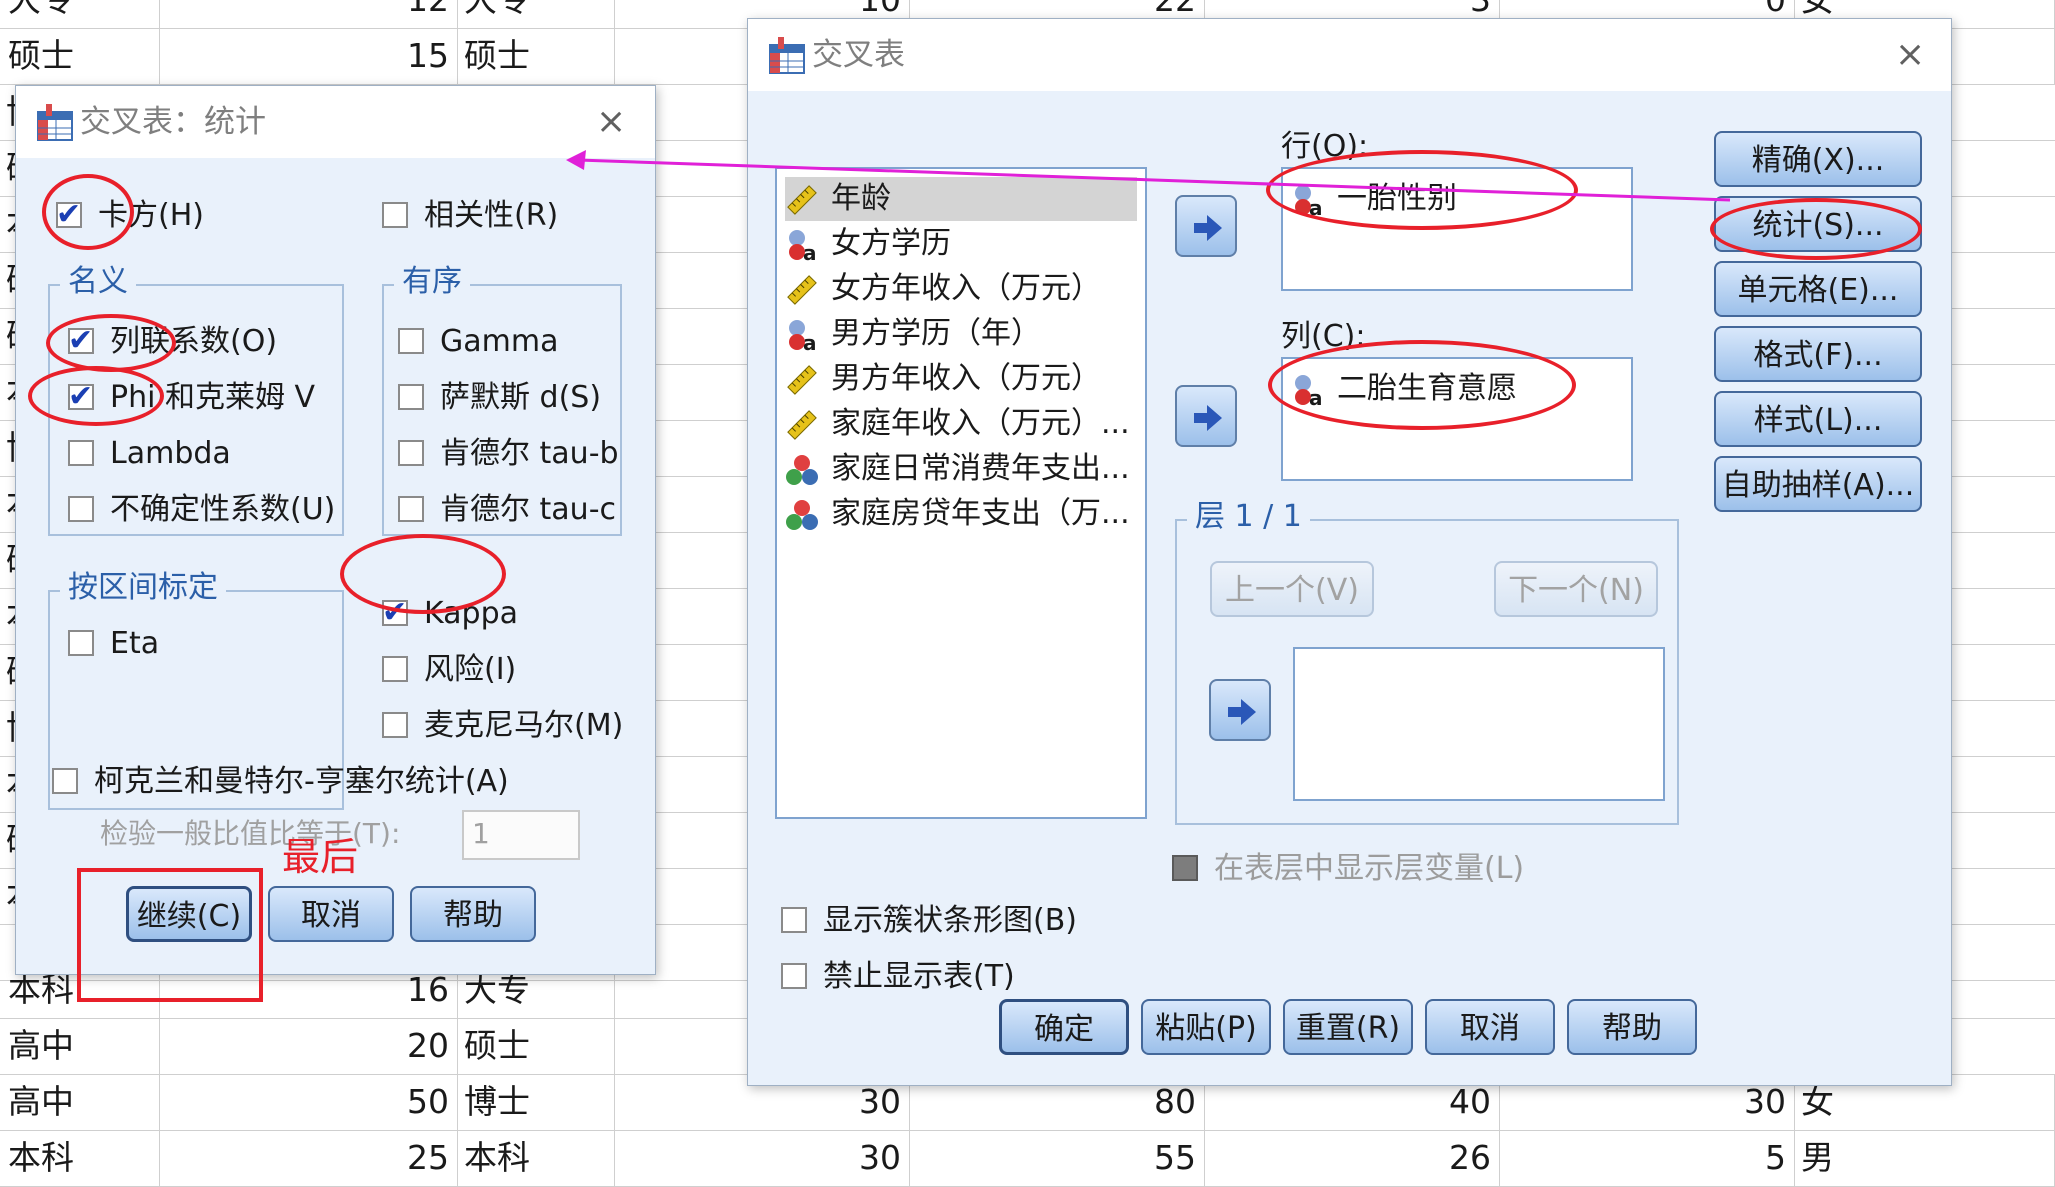  I want to click on annotation-arrow, so click(1148, 176).